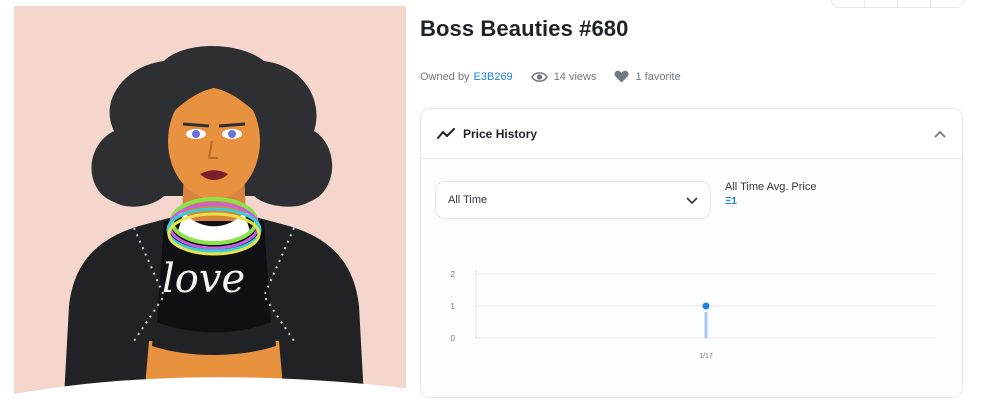 The image size is (1000, 404). Describe the element at coordinates (947, 4) in the screenshot. I see `more-button` at that location.